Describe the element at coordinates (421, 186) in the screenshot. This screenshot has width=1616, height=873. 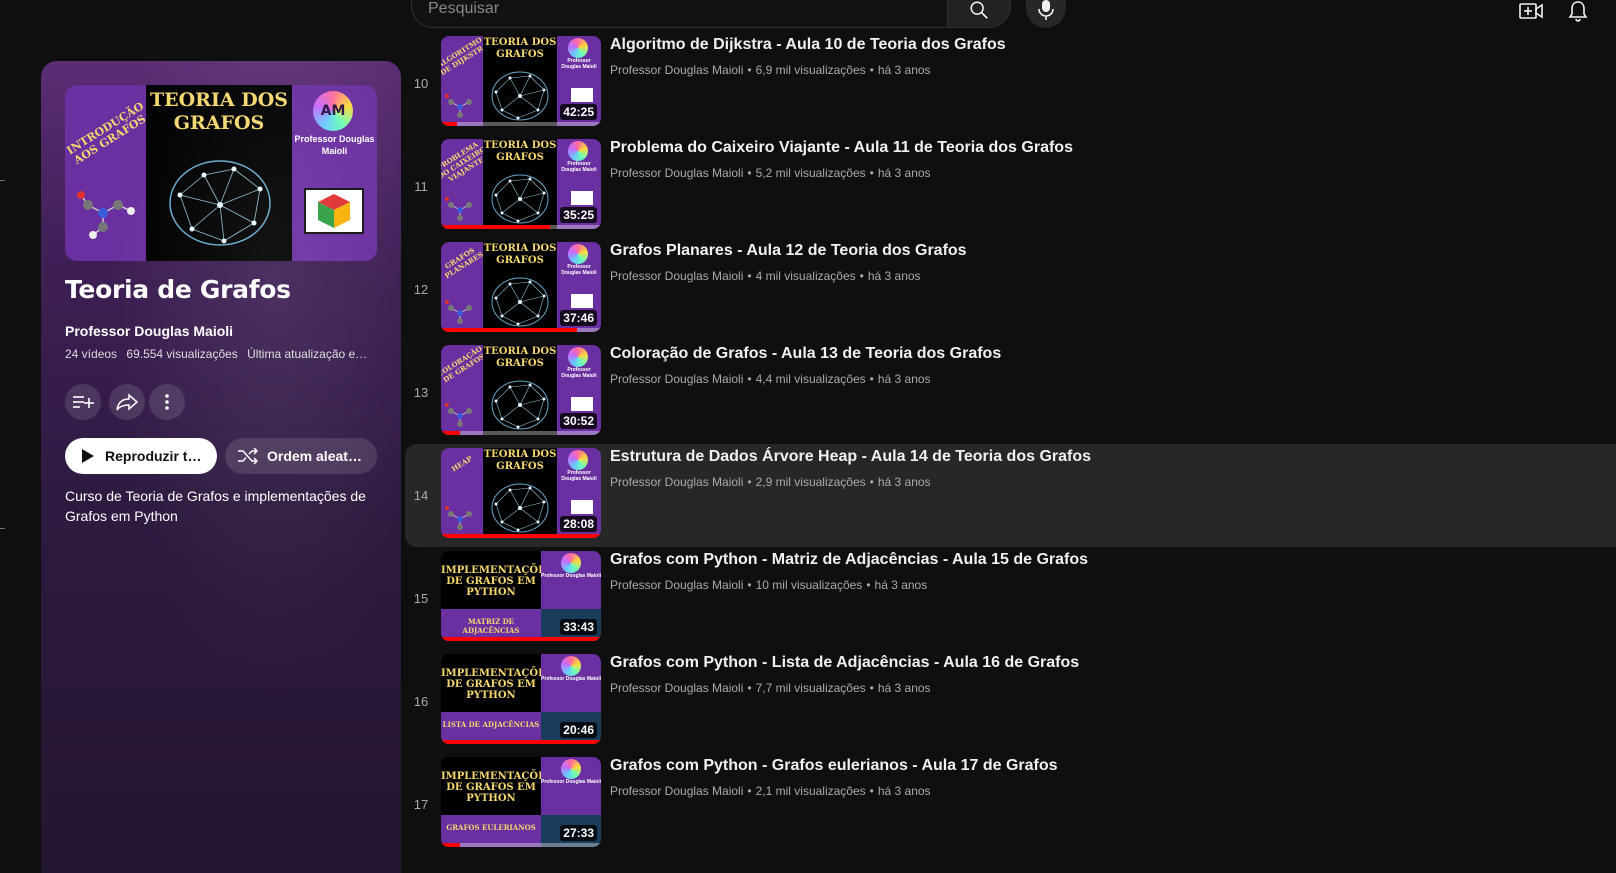
I see `video-index: 11` at that location.